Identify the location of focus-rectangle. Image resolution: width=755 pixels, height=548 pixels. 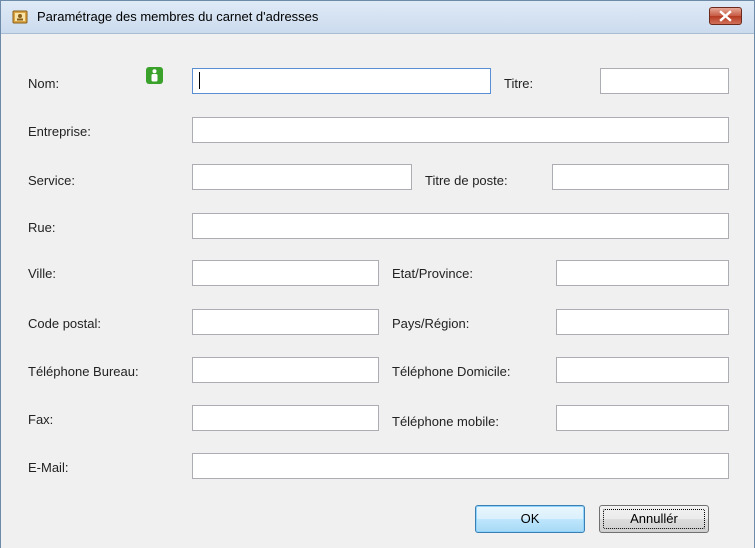
(654, 519).